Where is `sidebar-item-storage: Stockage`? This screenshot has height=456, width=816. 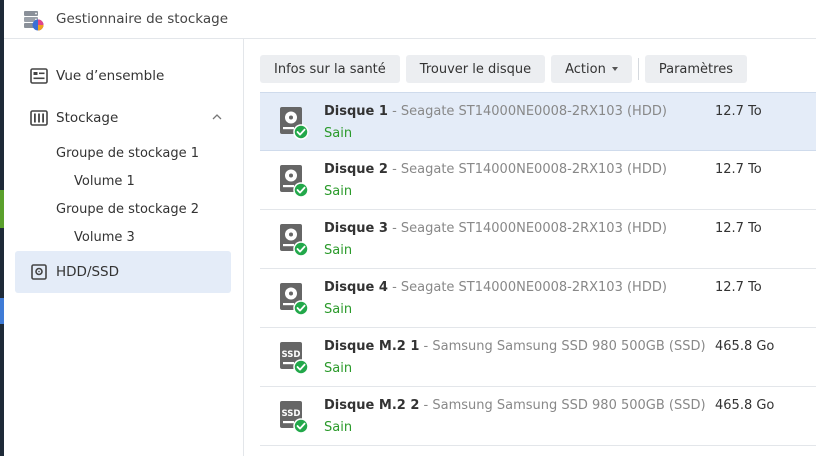
sidebar-item-storage: Stockage is located at coordinates (123, 118).